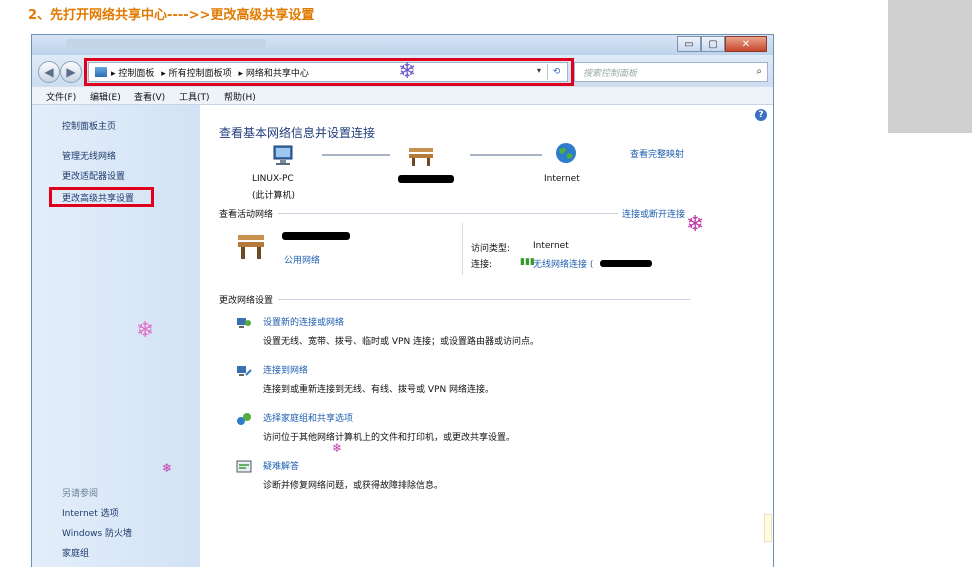 The height and width of the screenshot is (567, 972). What do you see at coordinates (194, 96) in the screenshot?
I see `menu-tools: 工具(T)` at bounding box center [194, 96].